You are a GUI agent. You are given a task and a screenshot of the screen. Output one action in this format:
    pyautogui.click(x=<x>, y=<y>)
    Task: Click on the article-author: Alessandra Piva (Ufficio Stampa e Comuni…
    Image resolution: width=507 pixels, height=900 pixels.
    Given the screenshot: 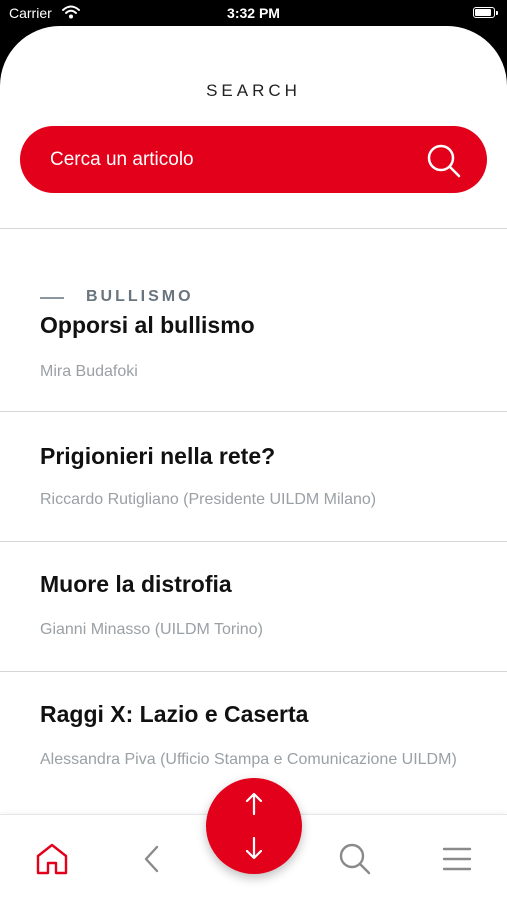 What is the action you would take?
    pyautogui.click(x=248, y=759)
    